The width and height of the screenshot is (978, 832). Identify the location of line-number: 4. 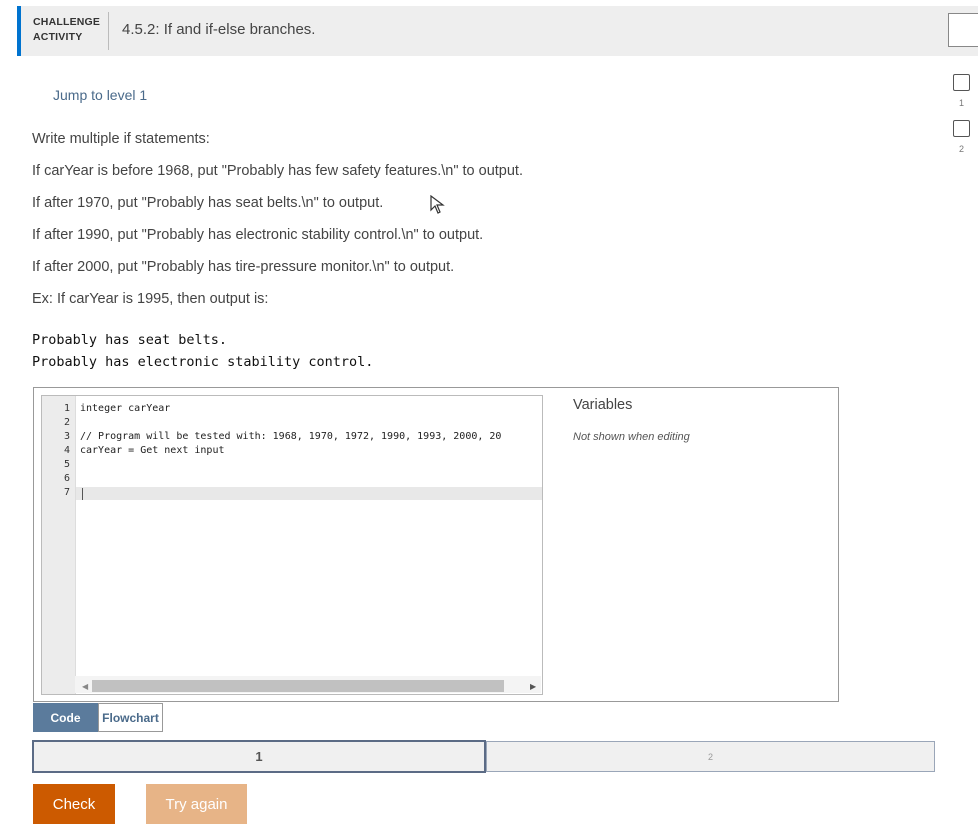
(66, 450).